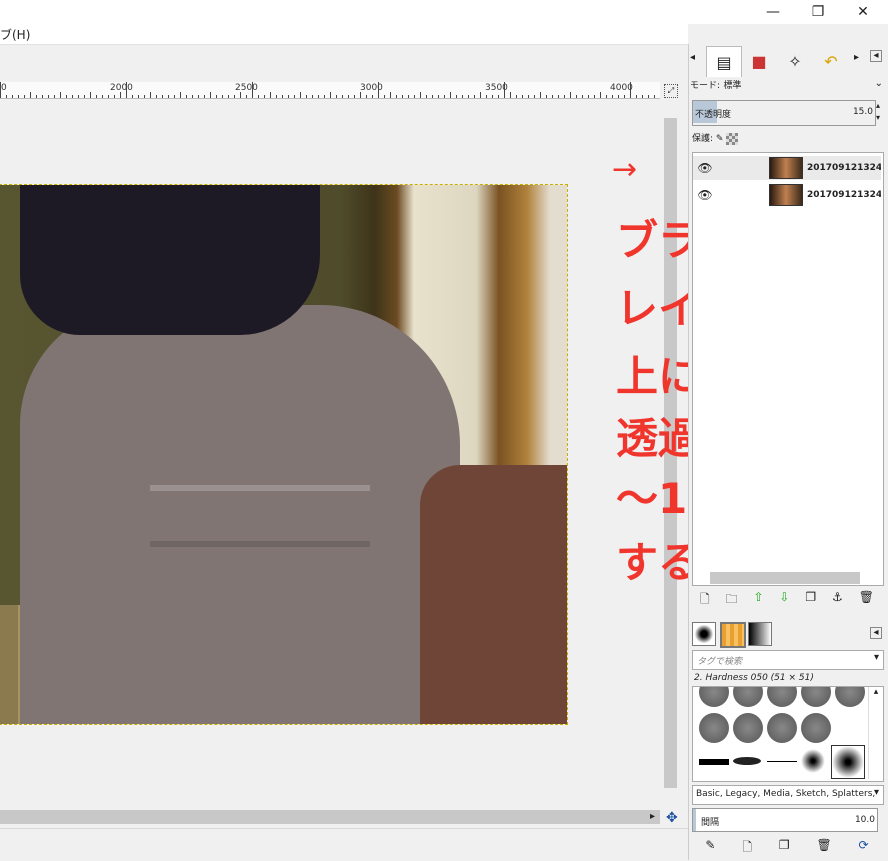 This screenshot has width=888, height=861. I want to click on duplicate-layer-icon: ❐, so click(810, 600).